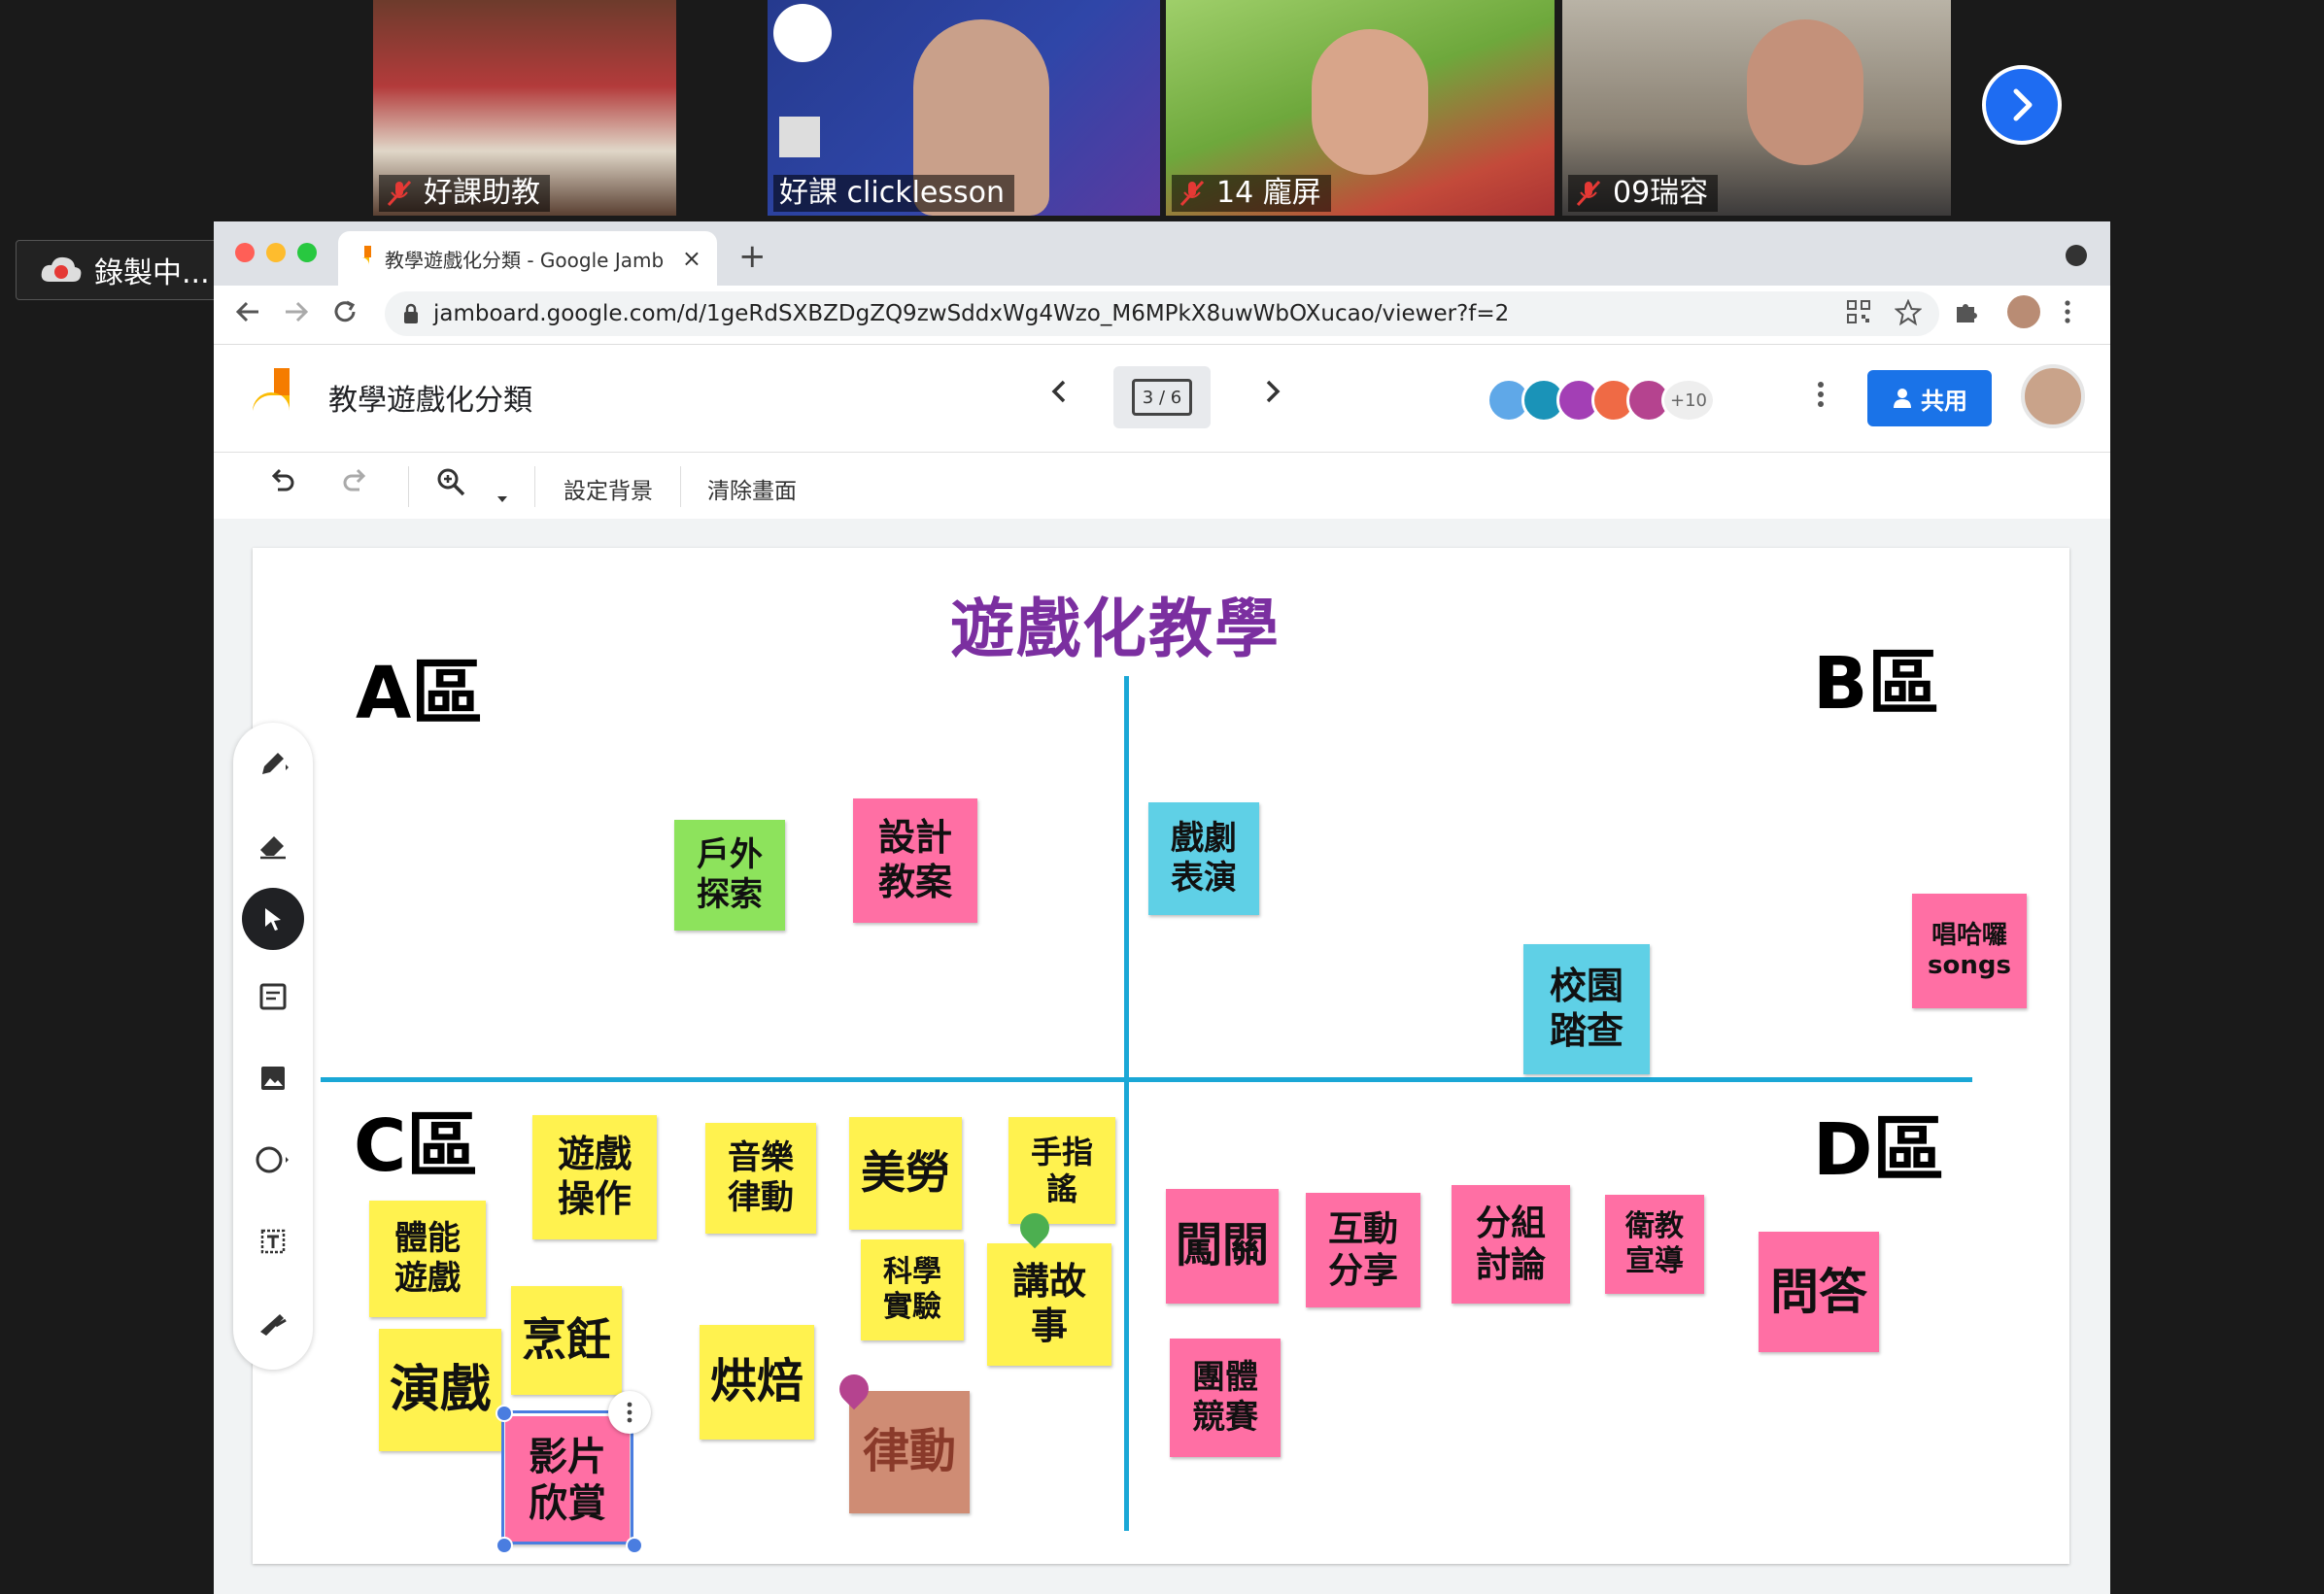 The height and width of the screenshot is (1594, 2324). What do you see at coordinates (273, 1160) in the screenshot?
I see `shape-tool-icon` at bounding box center [273, 1160].